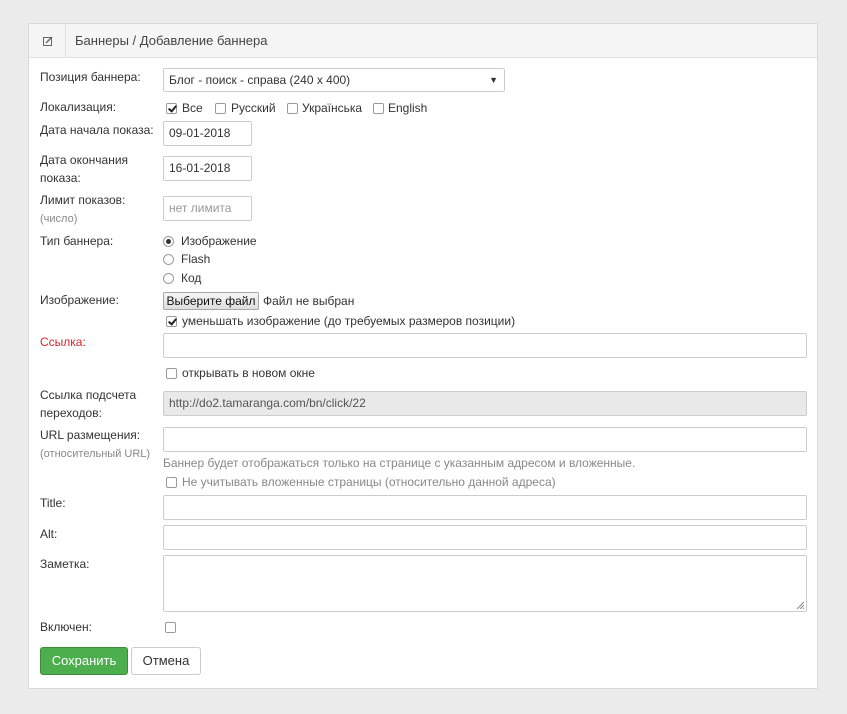  What do you see at coordinates (79, 300) in the screenshot?
I see `image-label: Изображение:` at bounding box center [79, 300].